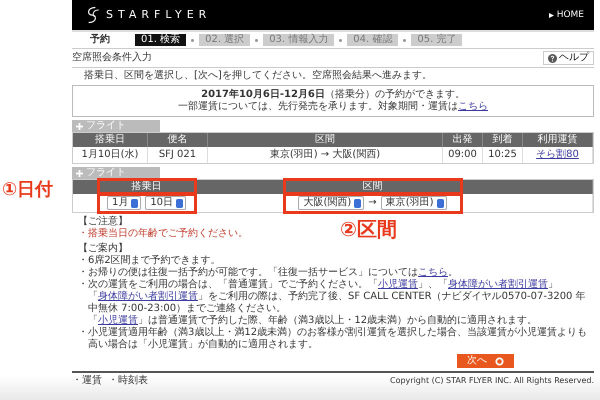 This screenshot has height=400, width=600. Describe the element at coordinates (154, 260) in the screenshot. I see `guide-text: 6席2区間まで予約できます。` at that location.